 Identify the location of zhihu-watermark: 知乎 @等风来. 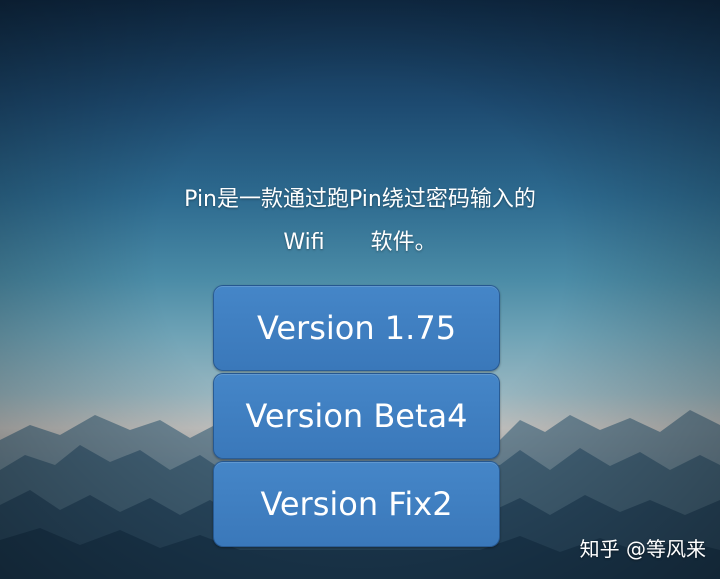
(642, 549).